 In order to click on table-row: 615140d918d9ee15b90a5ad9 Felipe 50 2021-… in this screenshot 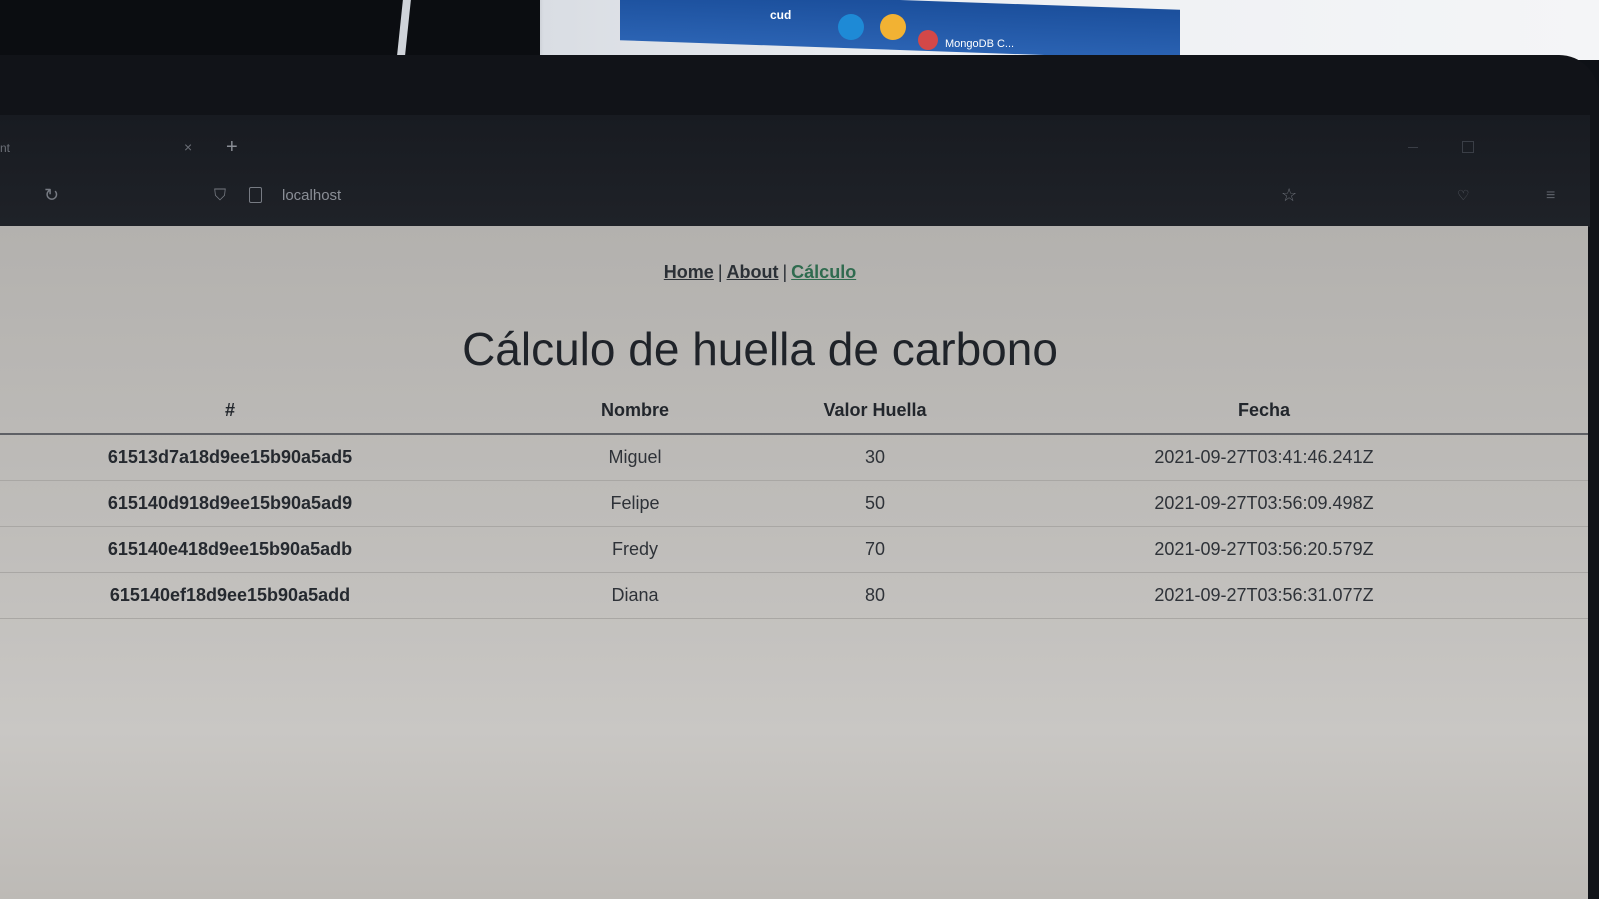, I will do `click(794, 503)`.